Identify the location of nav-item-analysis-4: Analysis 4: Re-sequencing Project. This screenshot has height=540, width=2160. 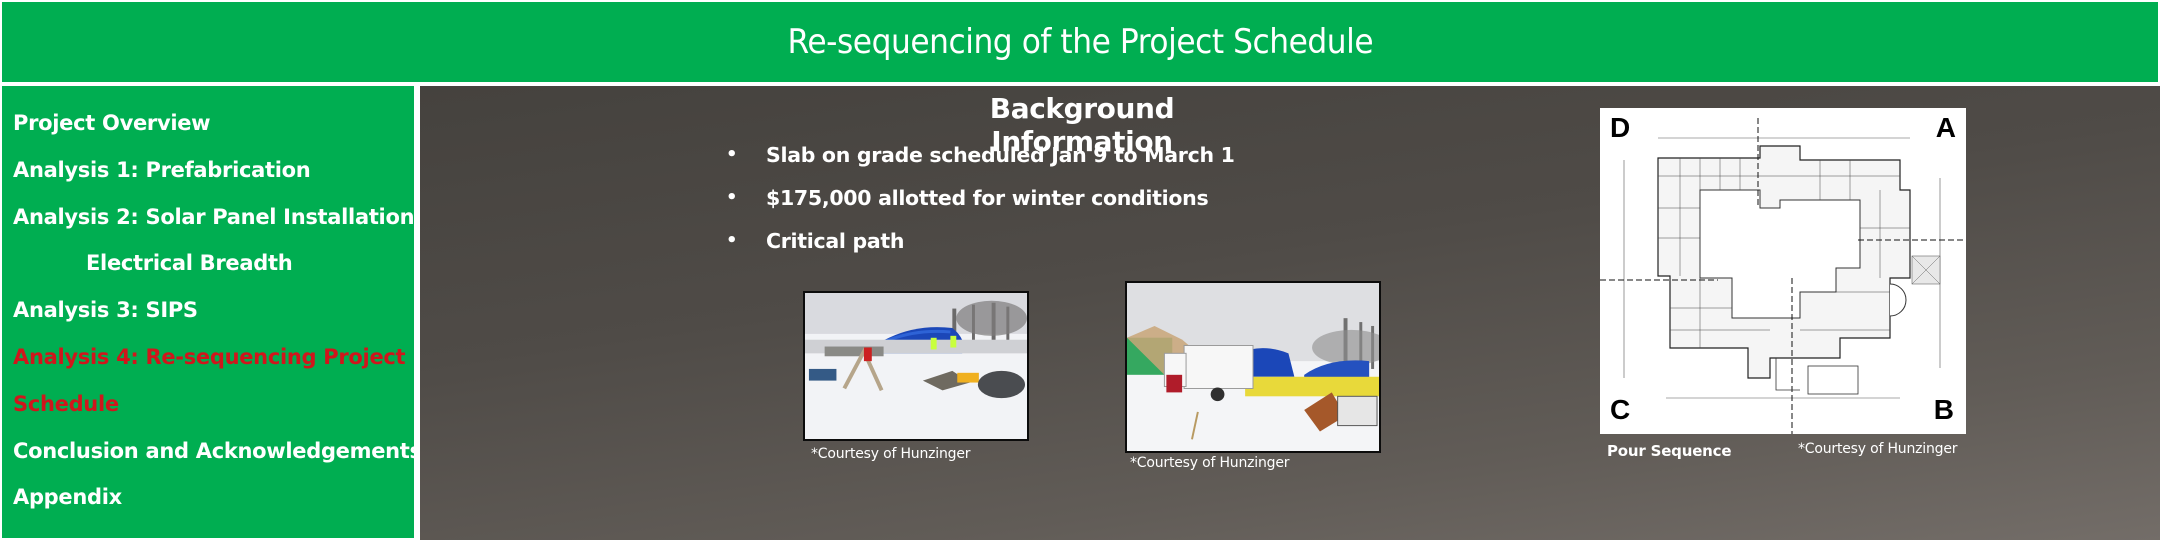
(213, 357).